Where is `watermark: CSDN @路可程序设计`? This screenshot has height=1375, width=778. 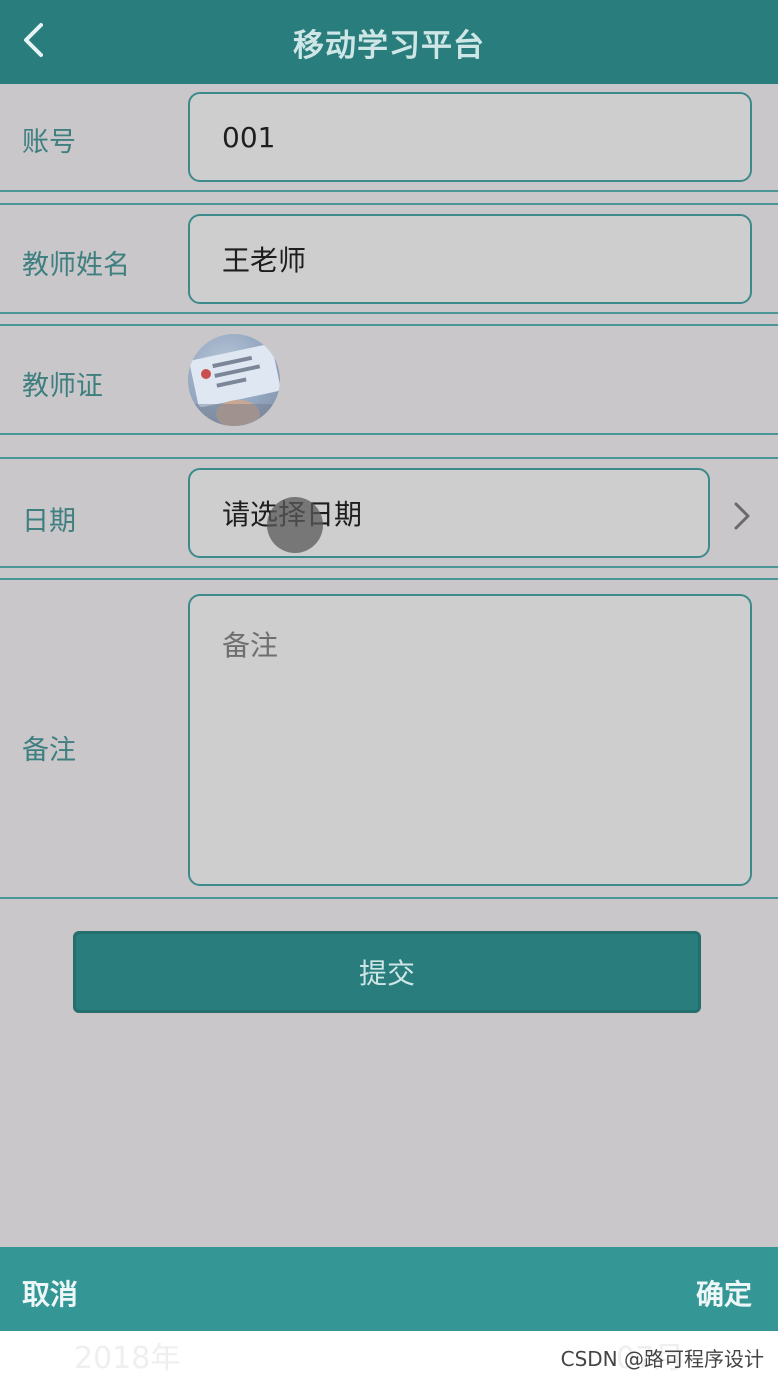
watermark: CSDN @路可程序设计 is located at coordinates (662, 1359).